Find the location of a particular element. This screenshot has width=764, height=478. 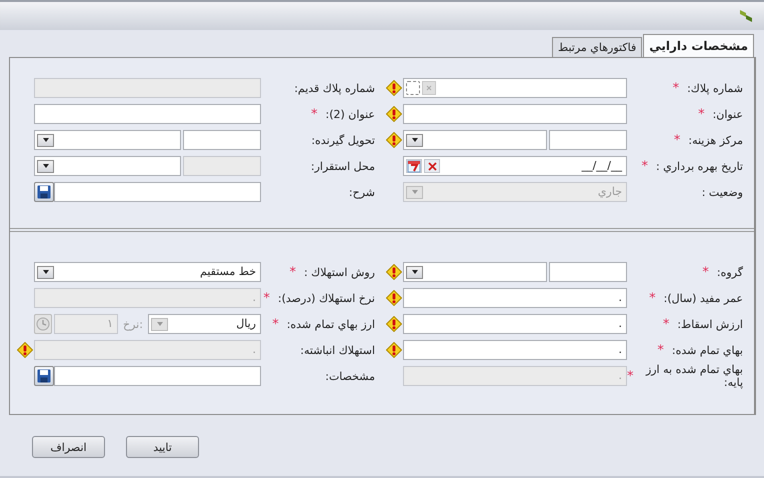

field-label: ارز بهاي تمام شده: is located at coordinates (330, 324).